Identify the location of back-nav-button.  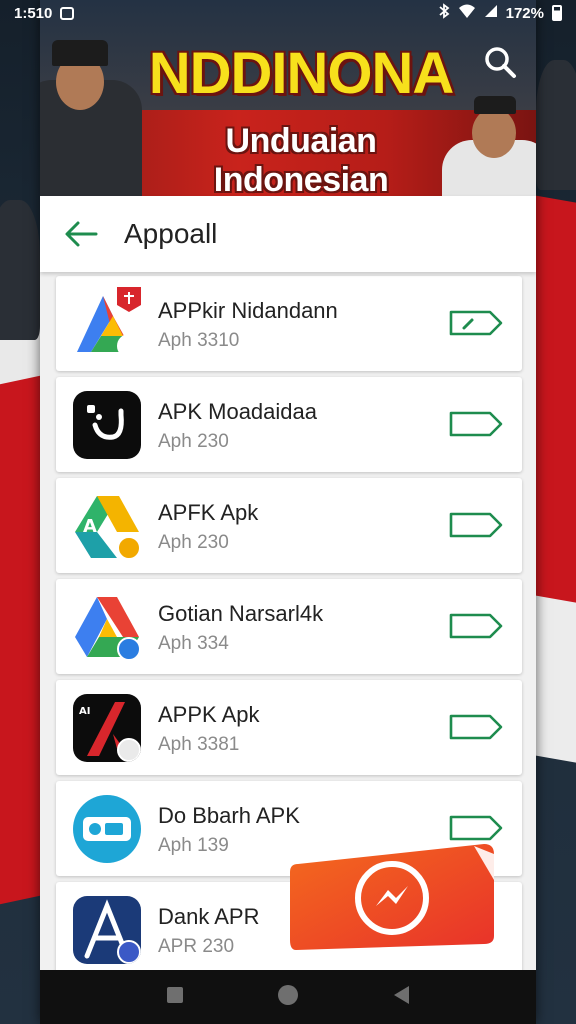
(401, 997).